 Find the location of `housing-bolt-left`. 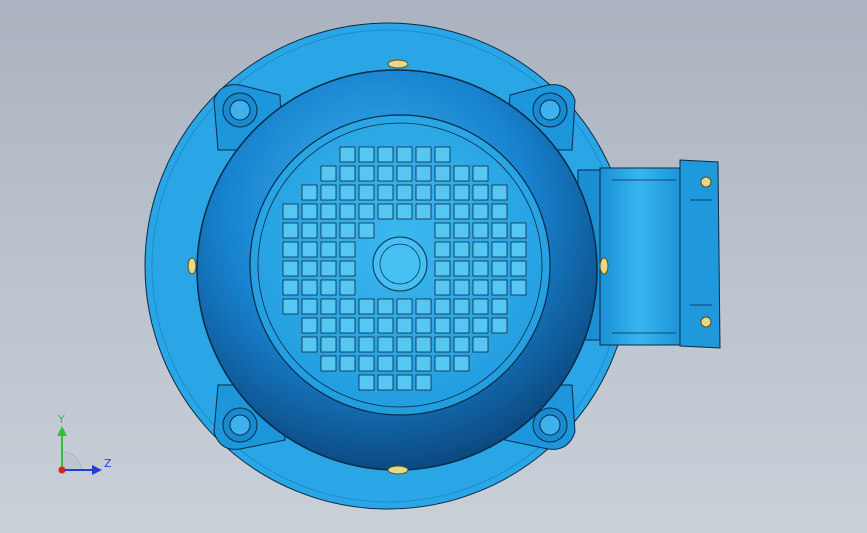

housing-bolt-left is located at coordinates (192, 266).